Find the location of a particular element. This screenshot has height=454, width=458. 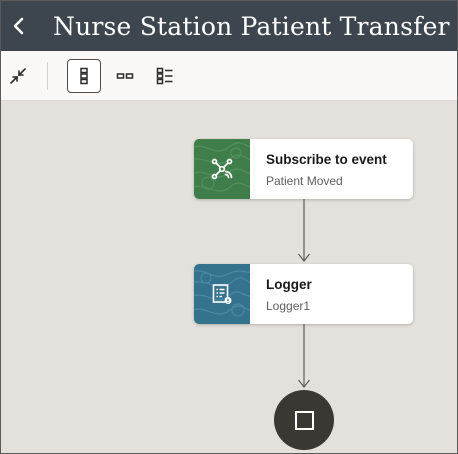

node-title: Logger is located at coordinates (289, 284).